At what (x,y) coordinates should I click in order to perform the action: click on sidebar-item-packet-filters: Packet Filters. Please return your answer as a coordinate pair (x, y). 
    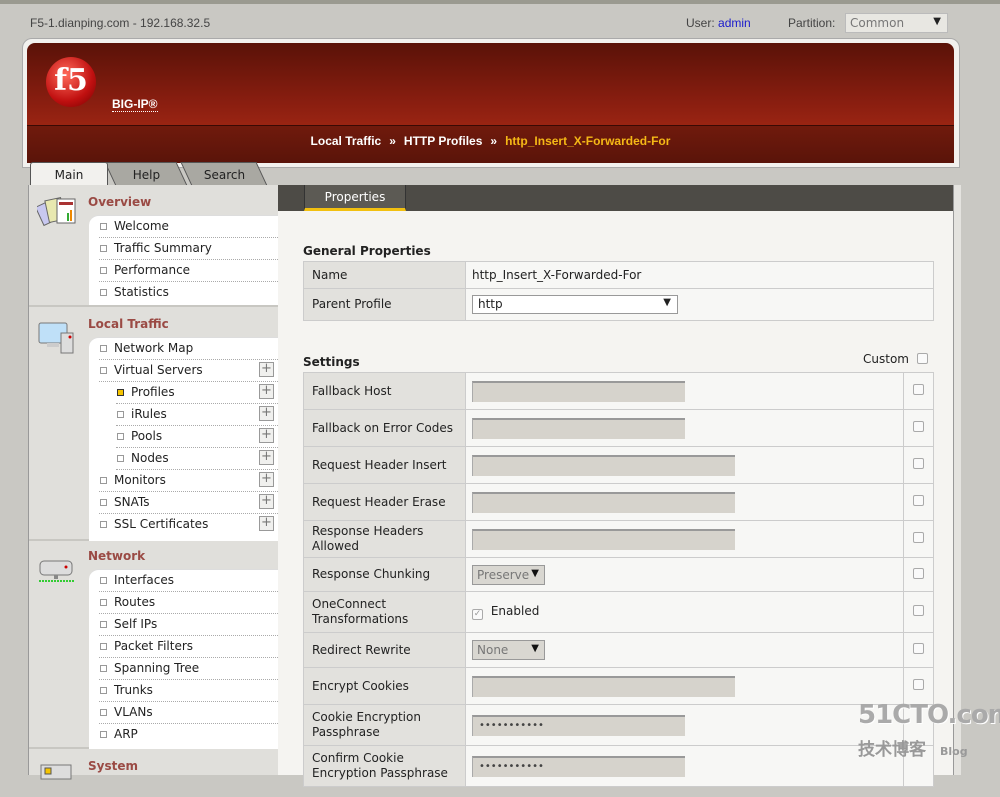
    Looking at the image, I should click on (188, 647).